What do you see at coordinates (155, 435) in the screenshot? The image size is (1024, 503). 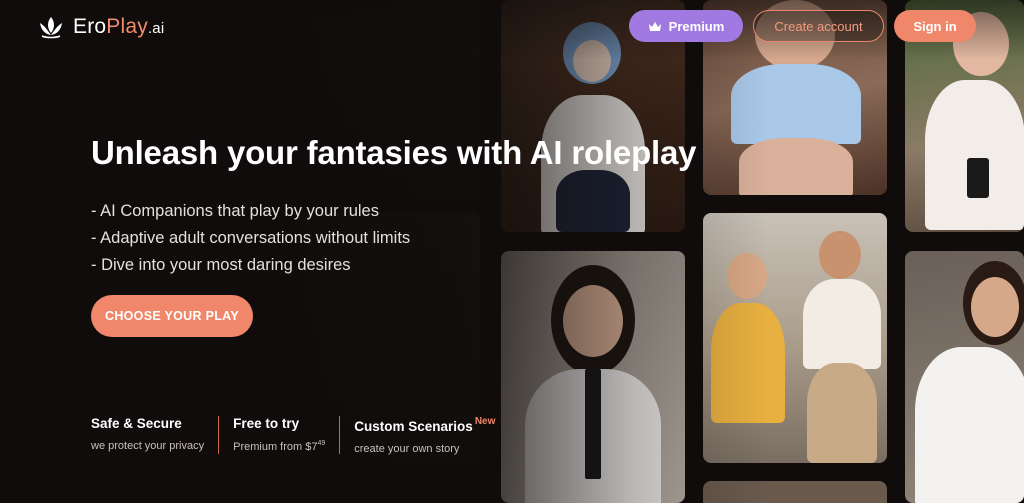 I see `stat-safe-secure: Safe & Secure we protect your privacy` at bounding box center [155, 435].